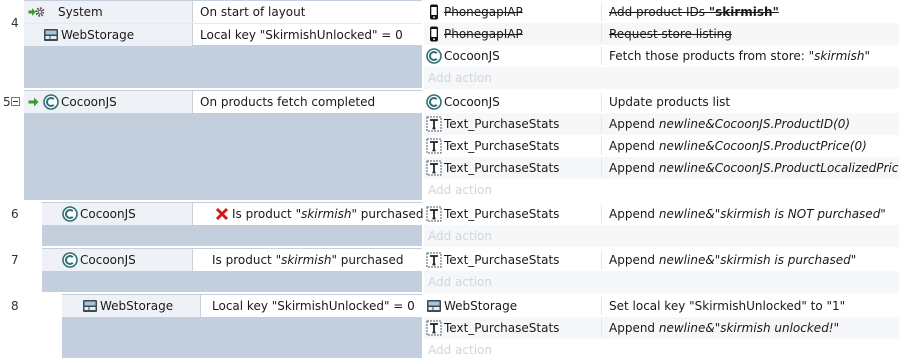 Image resolution: width=899 pixels, height=361 pixels. I want to click on action-text: Request store listing, so click(670, 34).